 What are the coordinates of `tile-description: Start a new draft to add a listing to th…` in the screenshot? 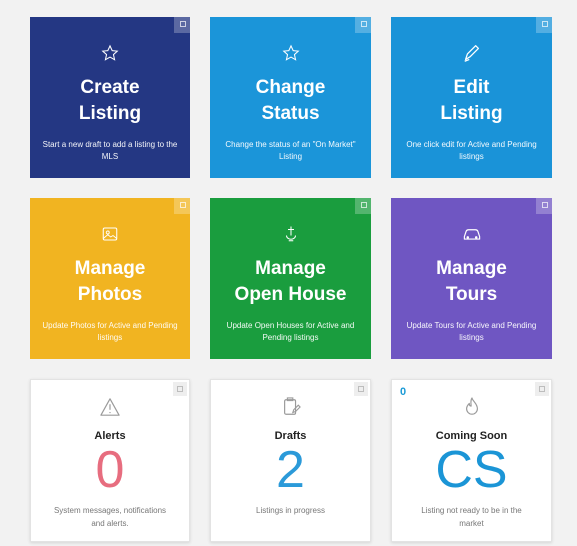 It's located at (110, 150).